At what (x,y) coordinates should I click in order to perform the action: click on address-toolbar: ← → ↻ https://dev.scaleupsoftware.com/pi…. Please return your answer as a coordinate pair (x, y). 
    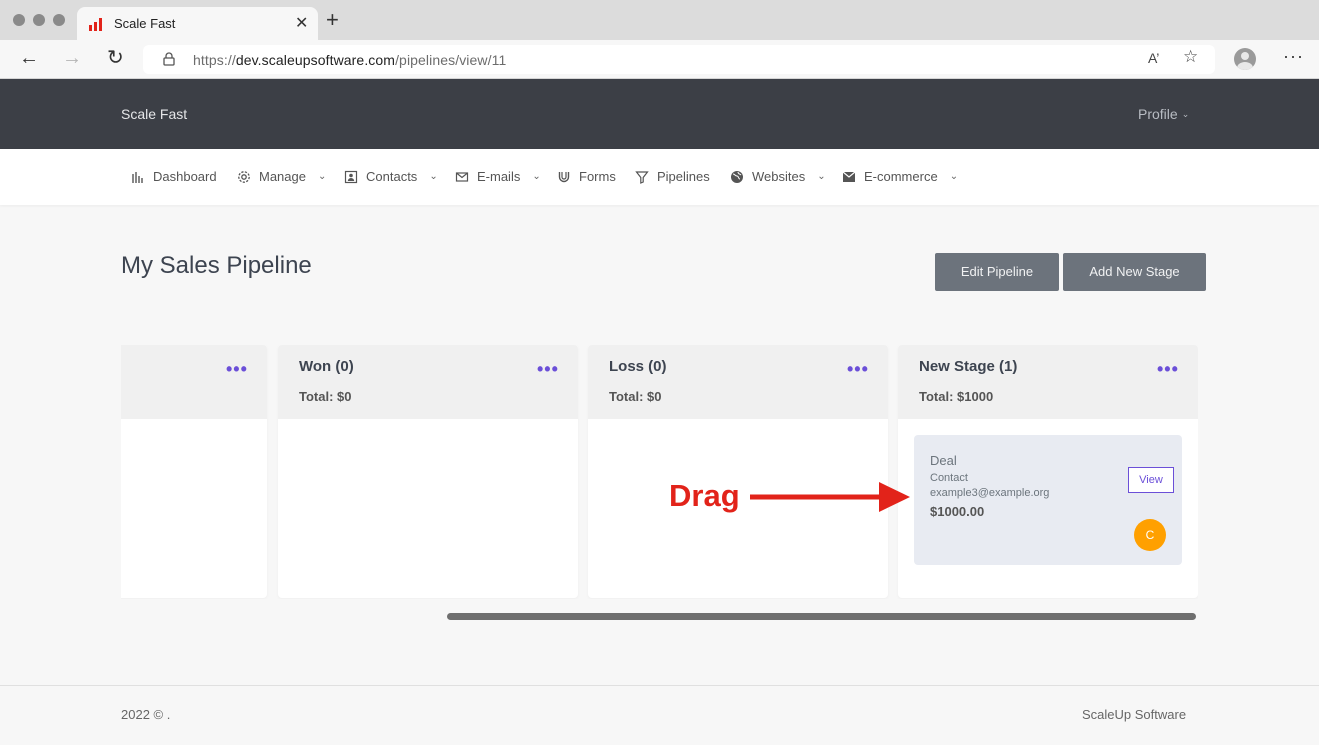
    Looking at the image, I should click on (659, 59).